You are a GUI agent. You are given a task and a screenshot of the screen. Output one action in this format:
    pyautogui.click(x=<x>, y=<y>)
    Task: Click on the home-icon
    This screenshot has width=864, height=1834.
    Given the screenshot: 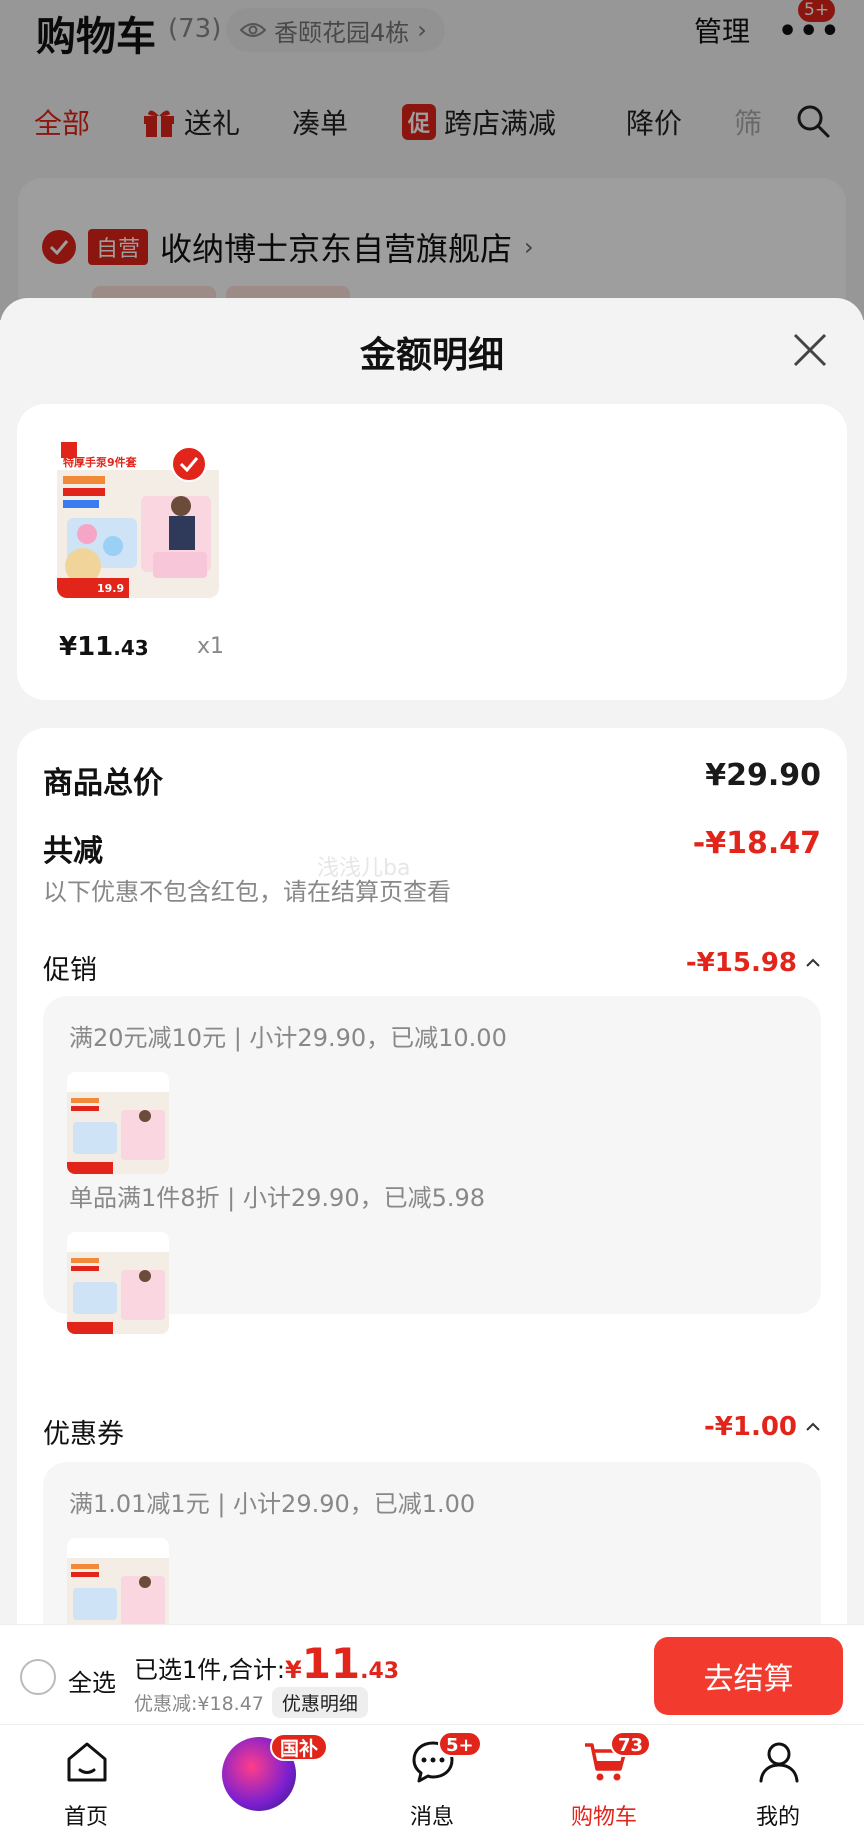 What is the action you would take?
    pyautogui.click(x=87, y=1762)
    